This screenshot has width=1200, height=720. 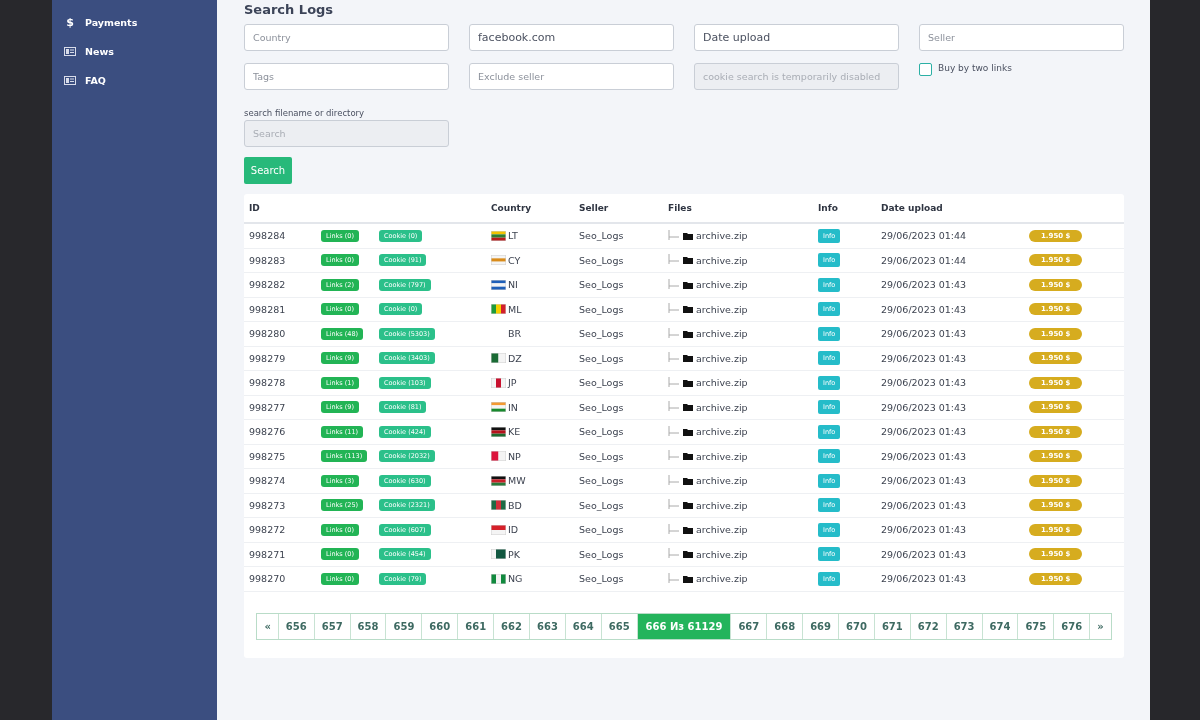 What do you see at coordinates (268, 554) in the screenshot?
I see `id-cell-text: 998271` at bounding box center [268, 554].